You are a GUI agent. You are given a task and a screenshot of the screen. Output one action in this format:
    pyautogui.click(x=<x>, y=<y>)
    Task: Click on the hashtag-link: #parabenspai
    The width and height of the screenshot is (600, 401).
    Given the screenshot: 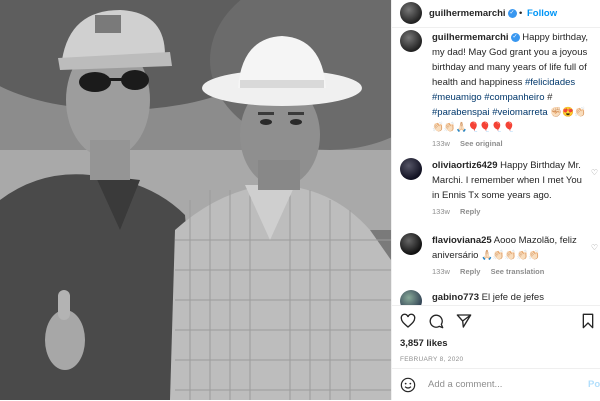 What is the action you would take?
    pyautogui.click(x=461, y=112)
    